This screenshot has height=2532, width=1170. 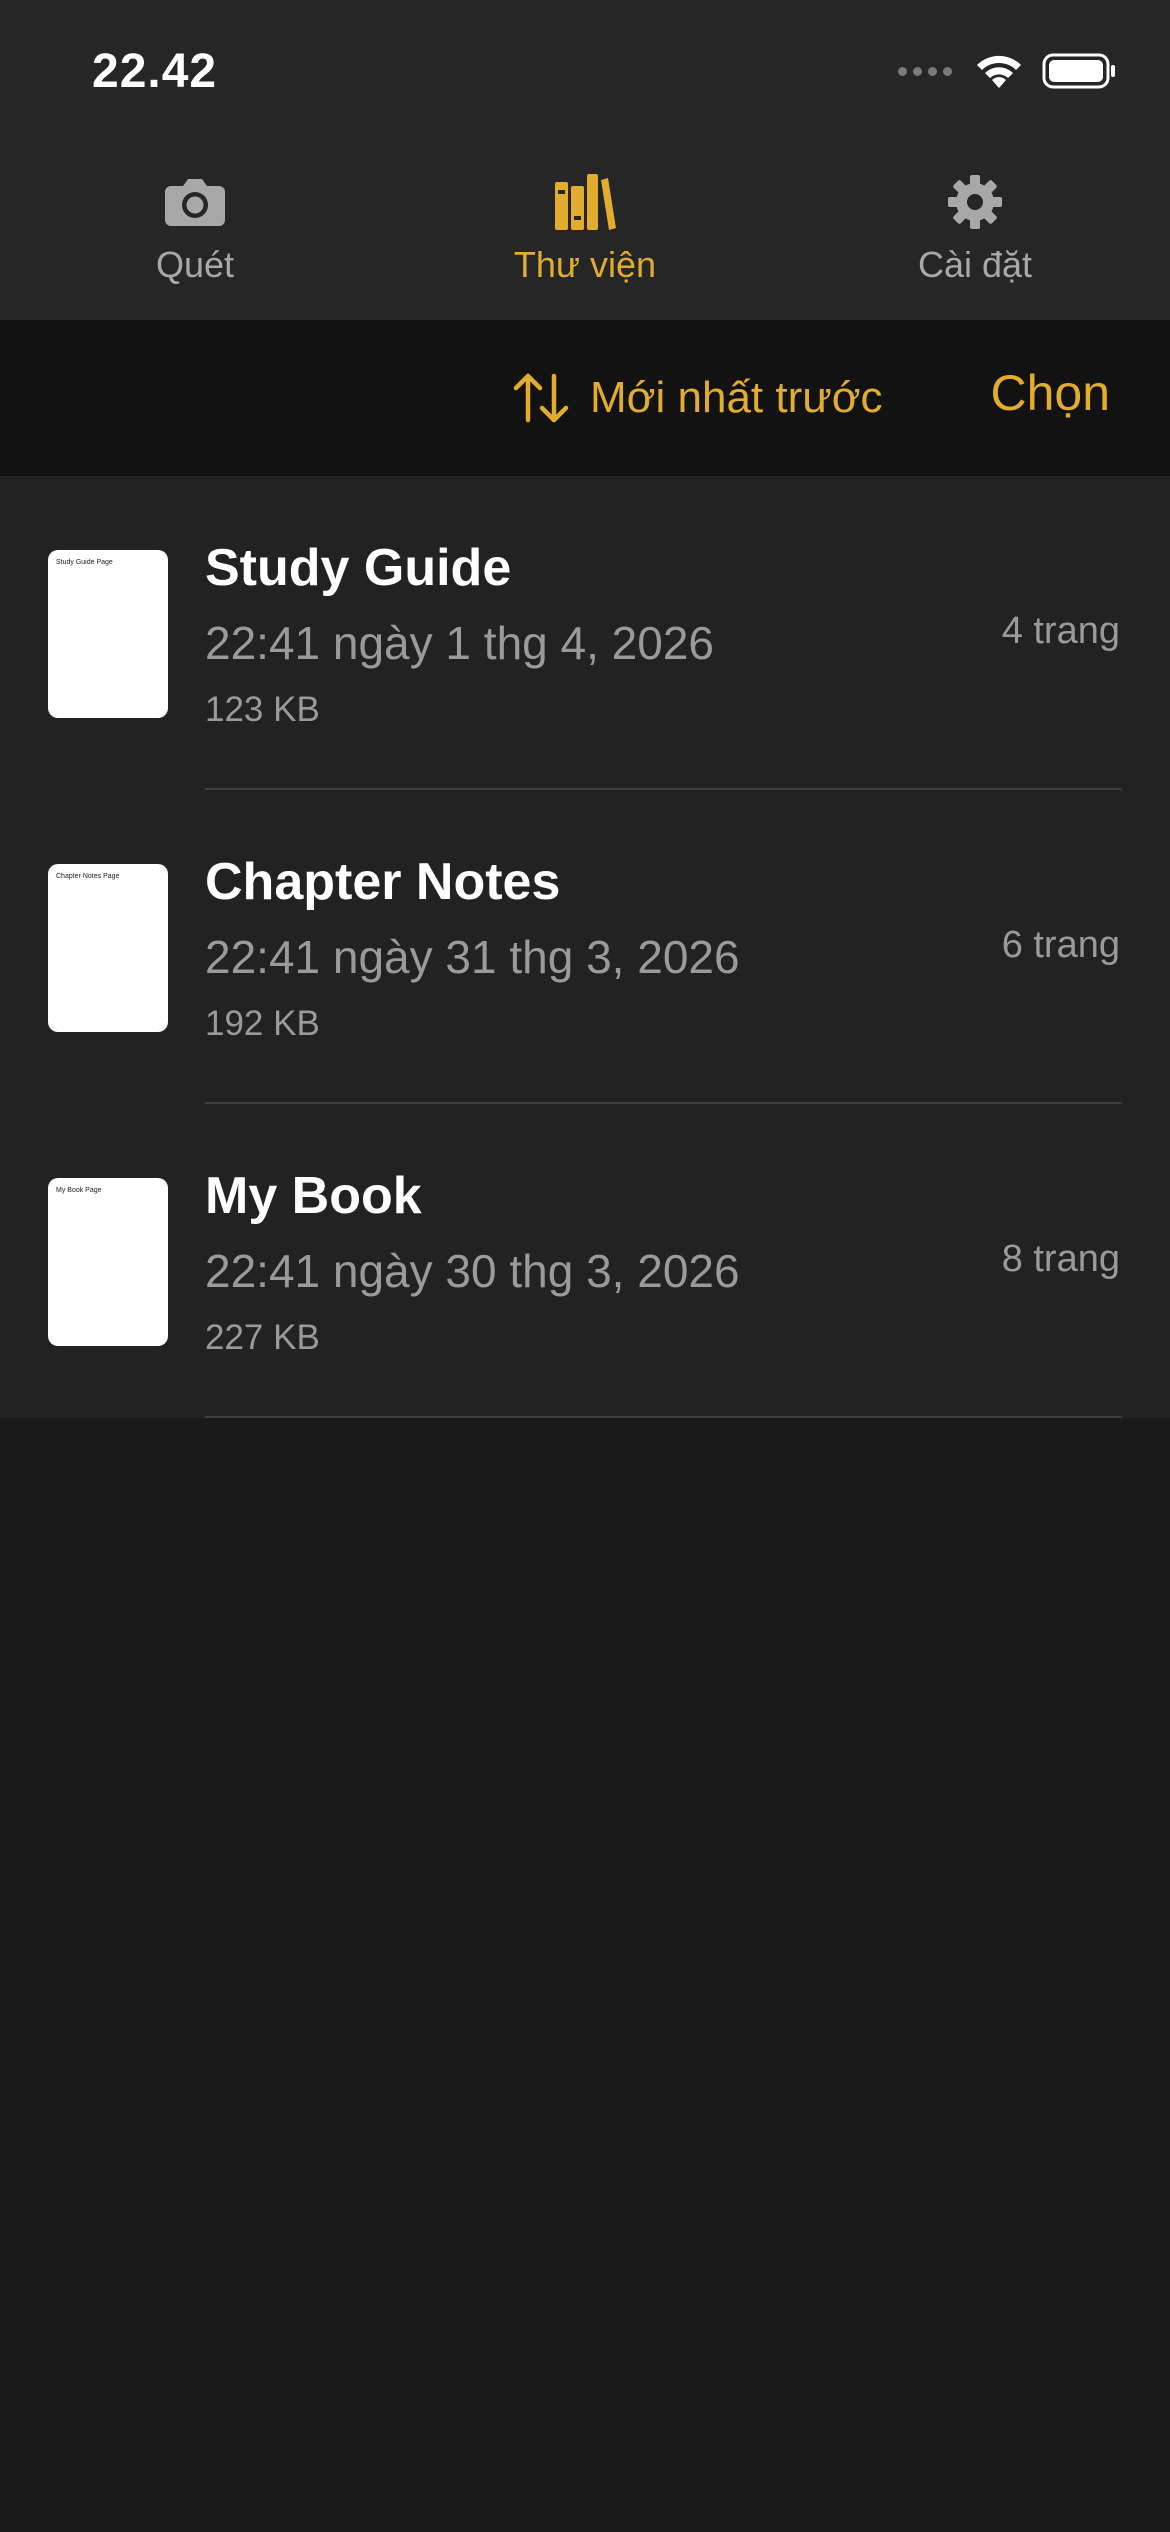 I want to click on document-page-count: 6 trang, so click(x=1060, y=945).